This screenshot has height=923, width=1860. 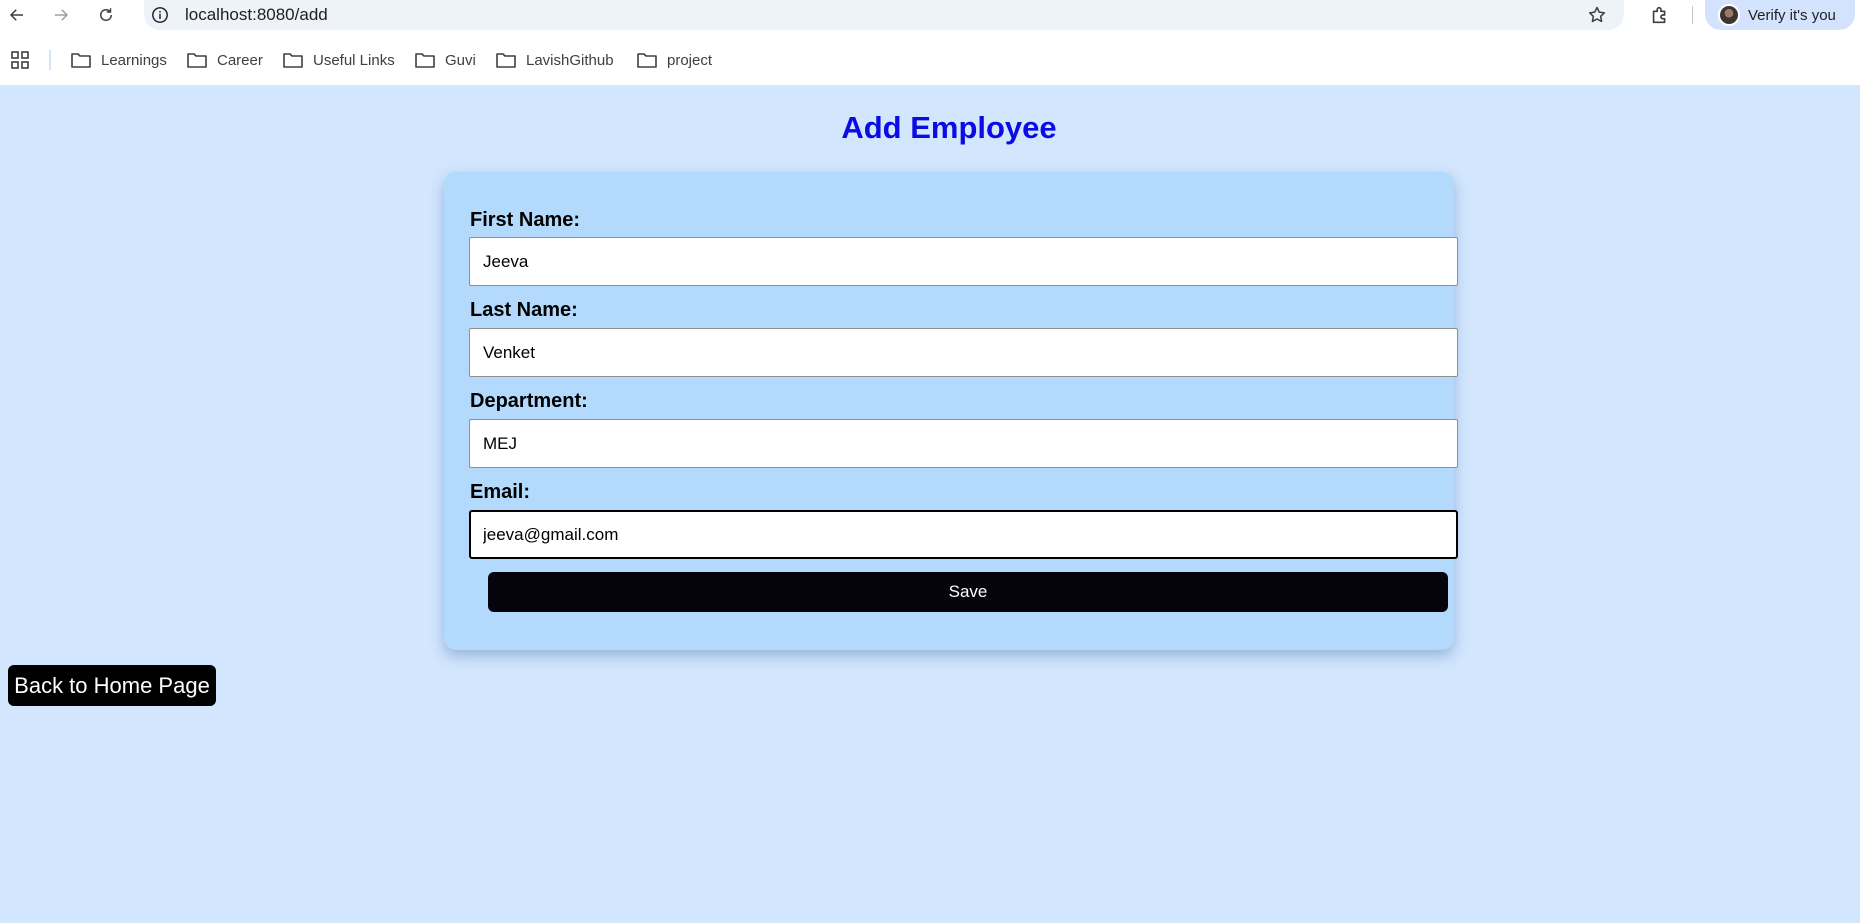 What do you see at coordinates (1660, 15) in the screenshot?
I see `extensions-icon` at bounding box center [1660, 15].